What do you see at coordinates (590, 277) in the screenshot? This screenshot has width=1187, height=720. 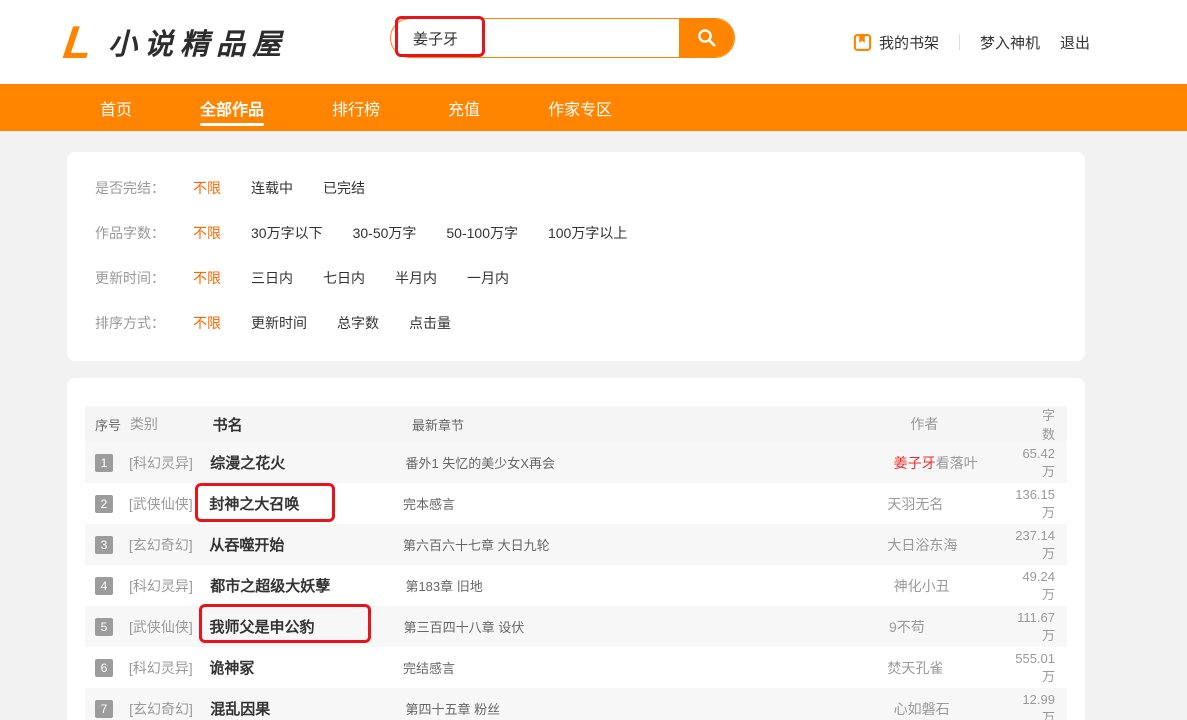 I see `filter-row-update-time: 更新时间： 不限 三日内 七日内 半月内 一月内` at bounding box center [590, 277].